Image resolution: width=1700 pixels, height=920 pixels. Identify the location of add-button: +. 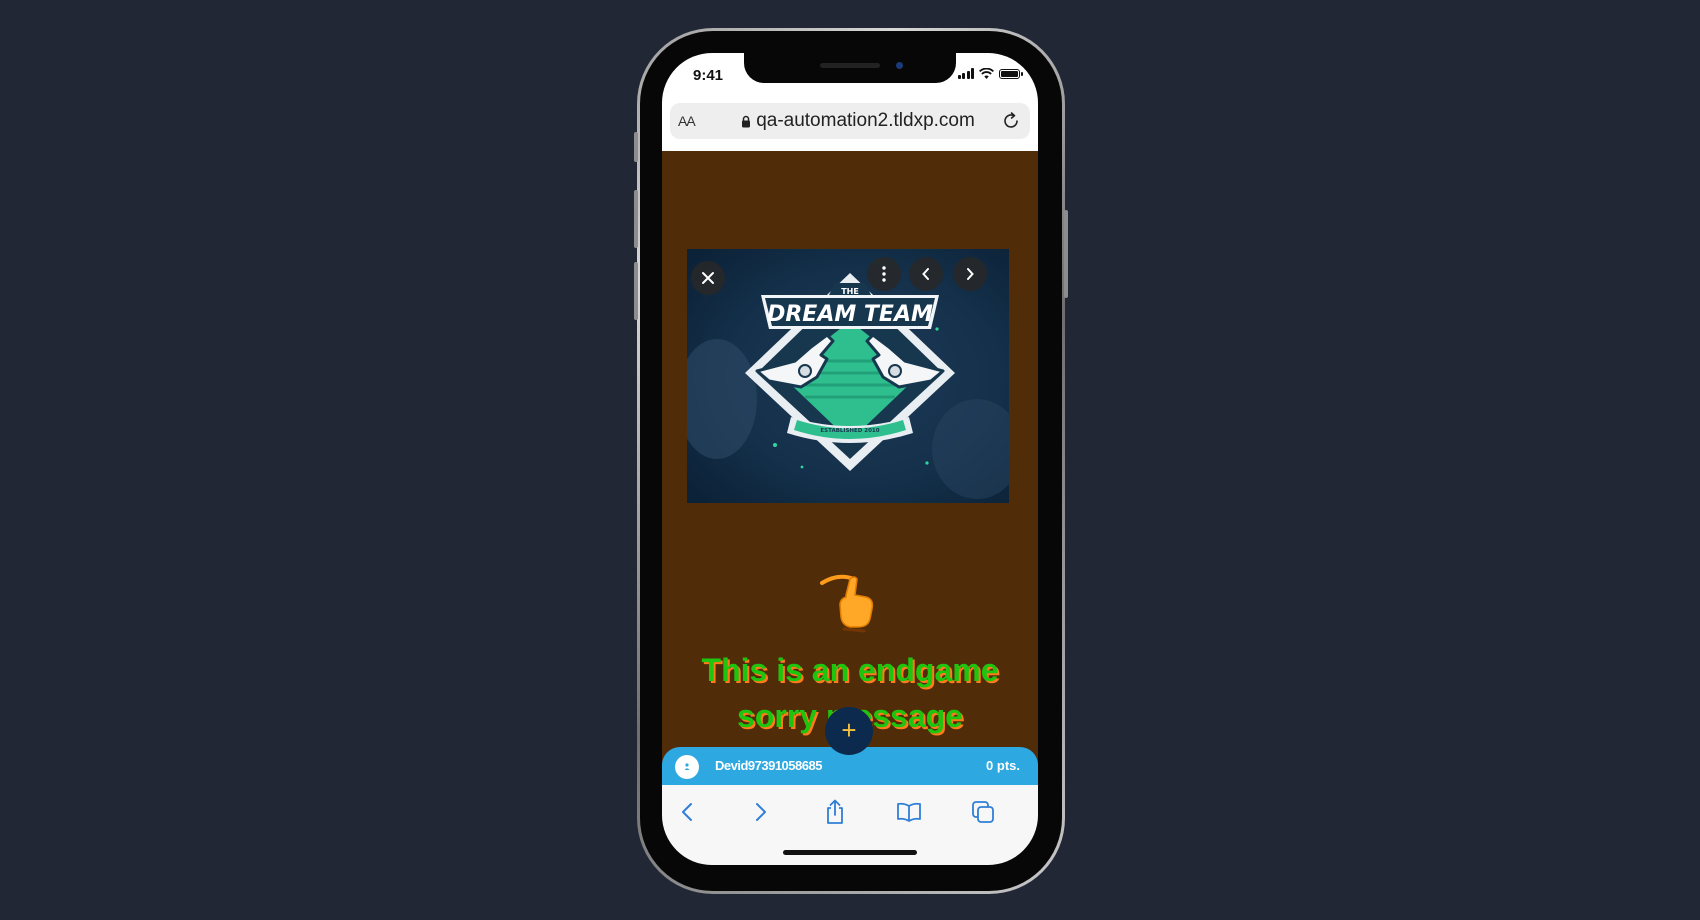
(849, 731).